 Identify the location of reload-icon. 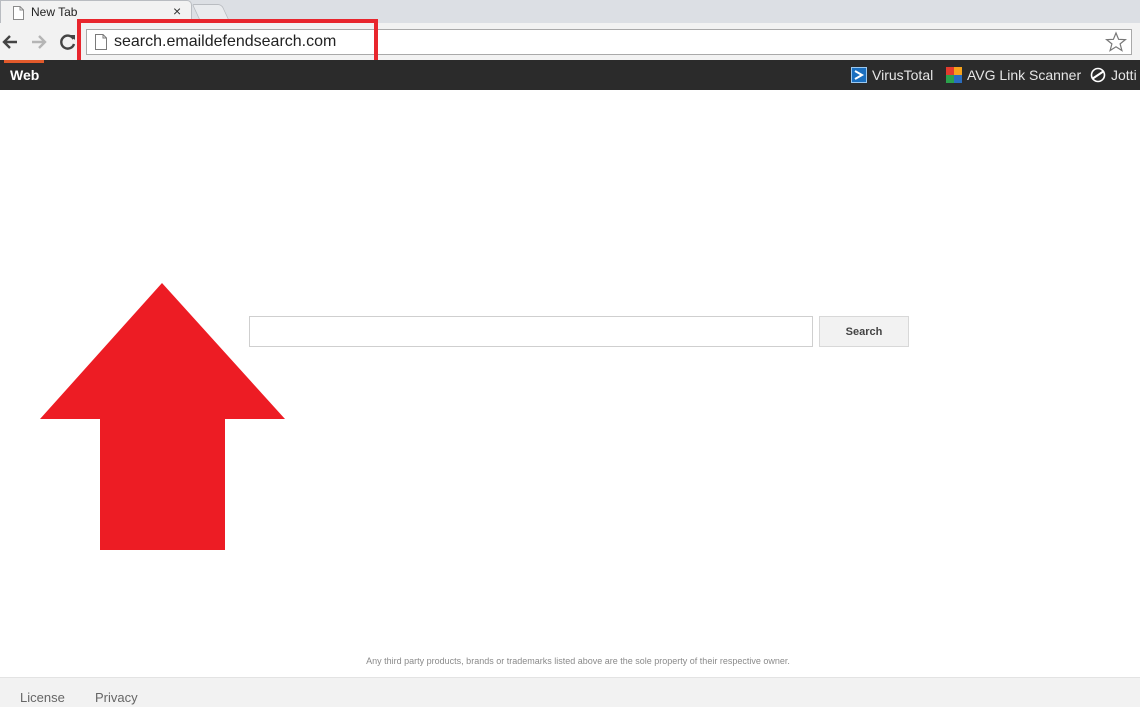
(68, 42).